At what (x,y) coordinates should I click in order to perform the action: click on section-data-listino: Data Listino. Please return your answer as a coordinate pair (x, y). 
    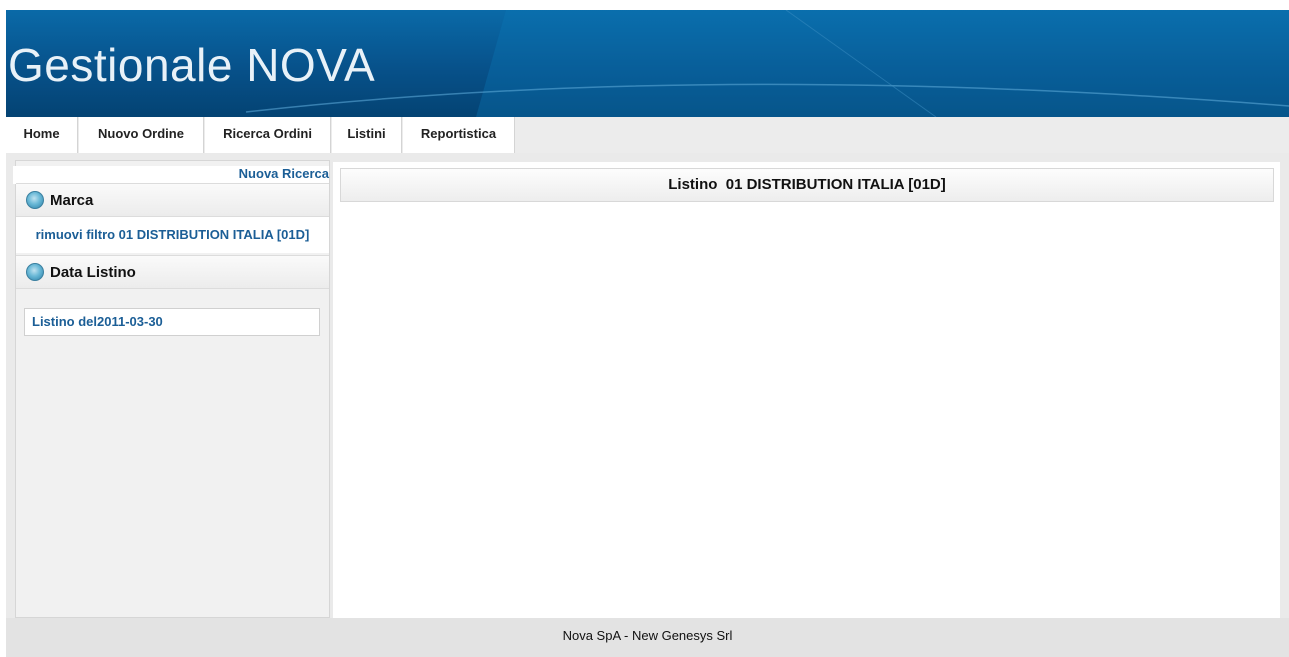
    Looking at the image, I should click on (172, 272).